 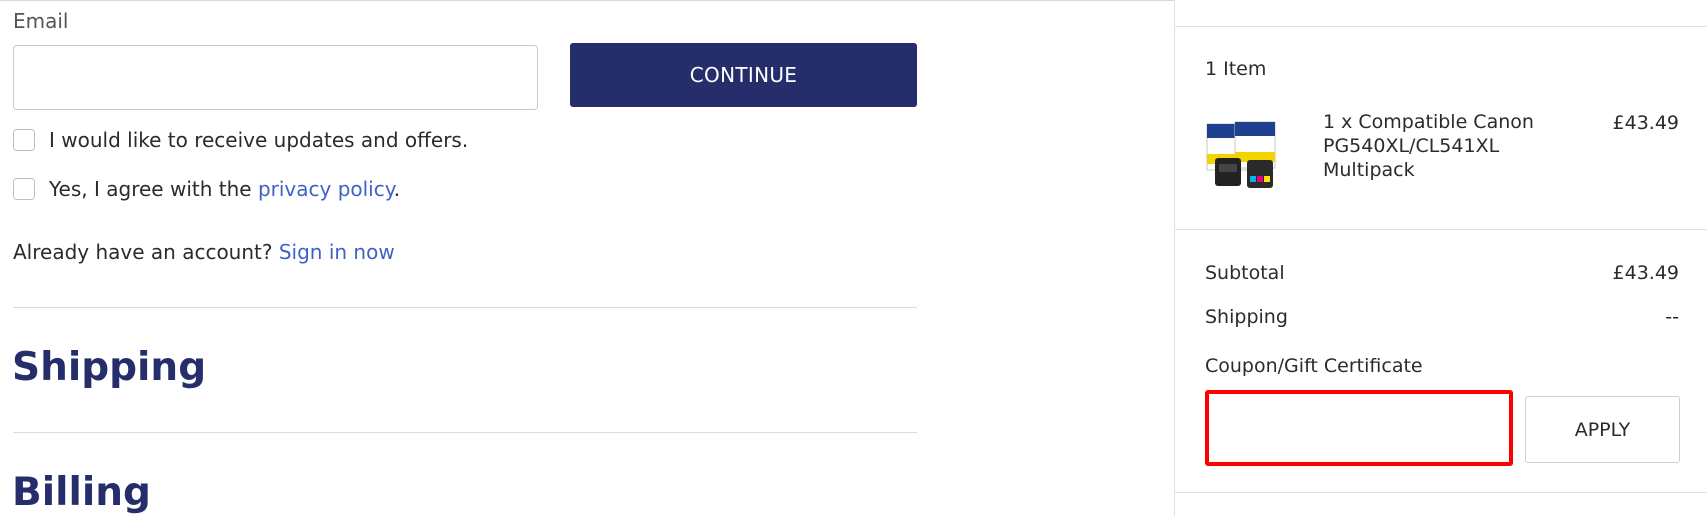 I want to click on subtotal-row: Subtotal £43.49, so click(x=1442, y=273).